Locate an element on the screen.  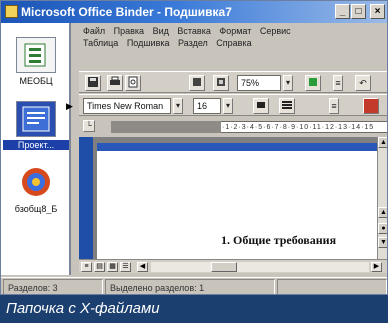
section-item-presentation: бзобщ8_Б is located at coordinates (36, 189).